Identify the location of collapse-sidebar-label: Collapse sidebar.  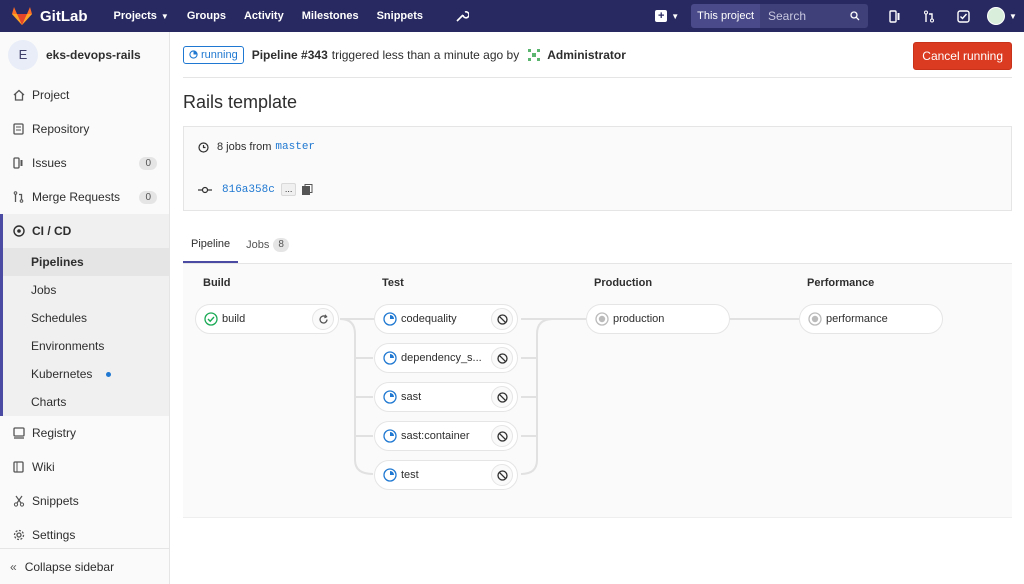
(69, 566).